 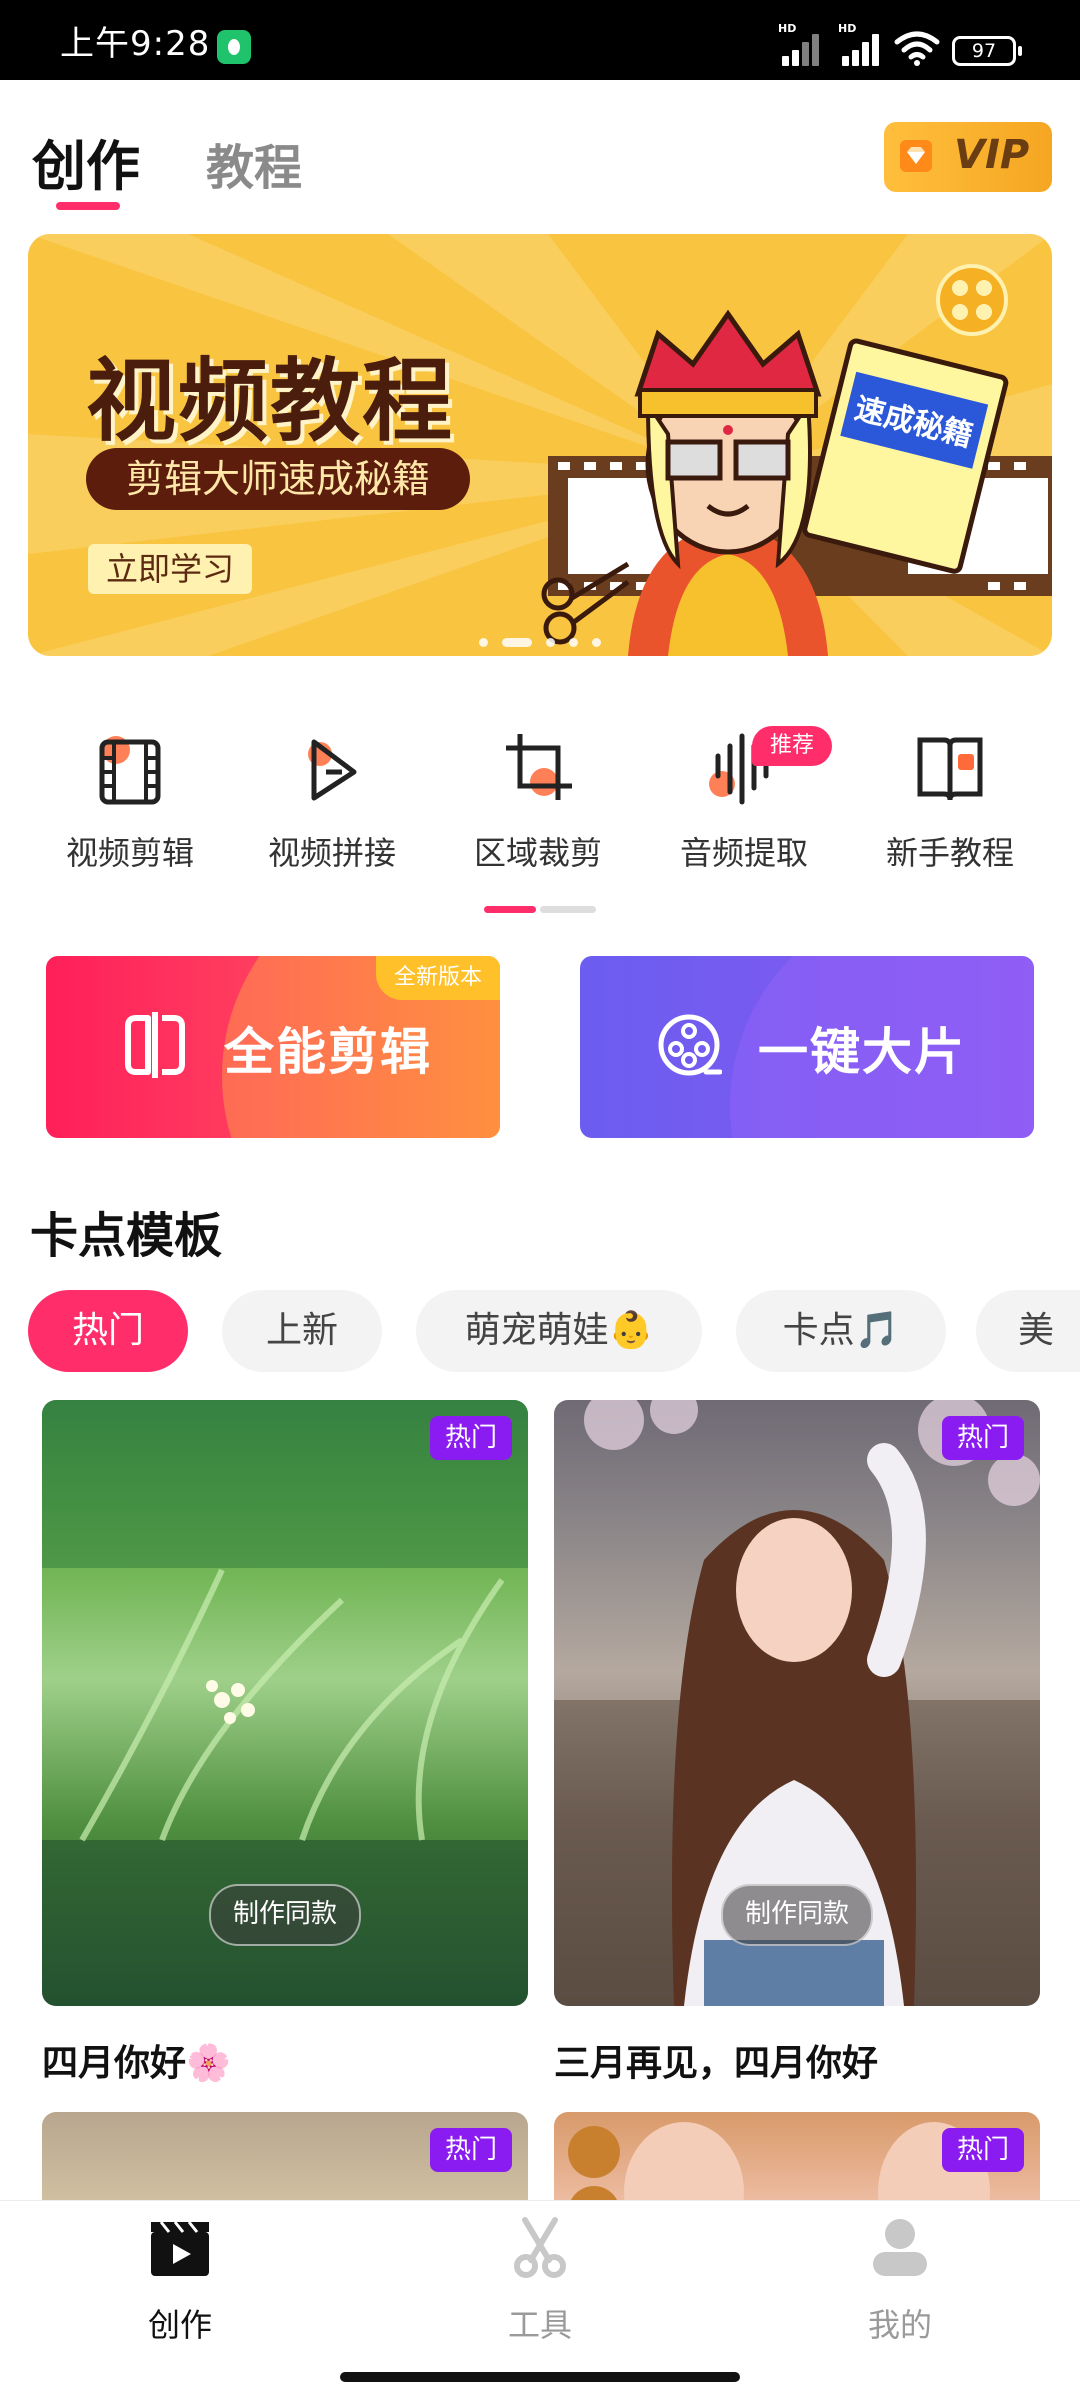 I want to click on banner-title: 视频教程, so click(x=270, y=401).